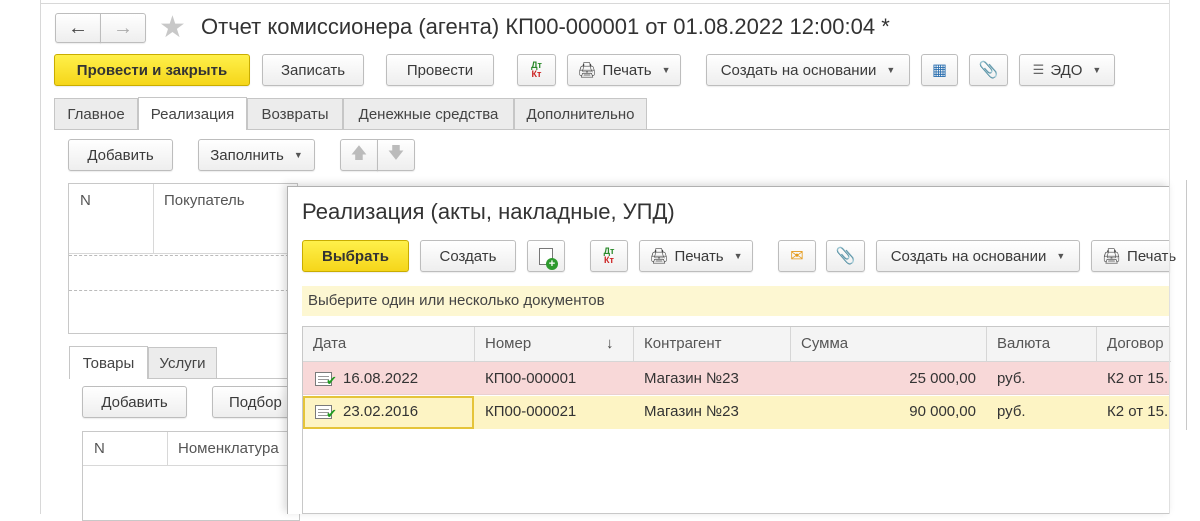 The image size is (1200, 521). Describe the element at coordinates (295, 113) in the screenshot. I see `tab-returns: Возвраты` at that location.